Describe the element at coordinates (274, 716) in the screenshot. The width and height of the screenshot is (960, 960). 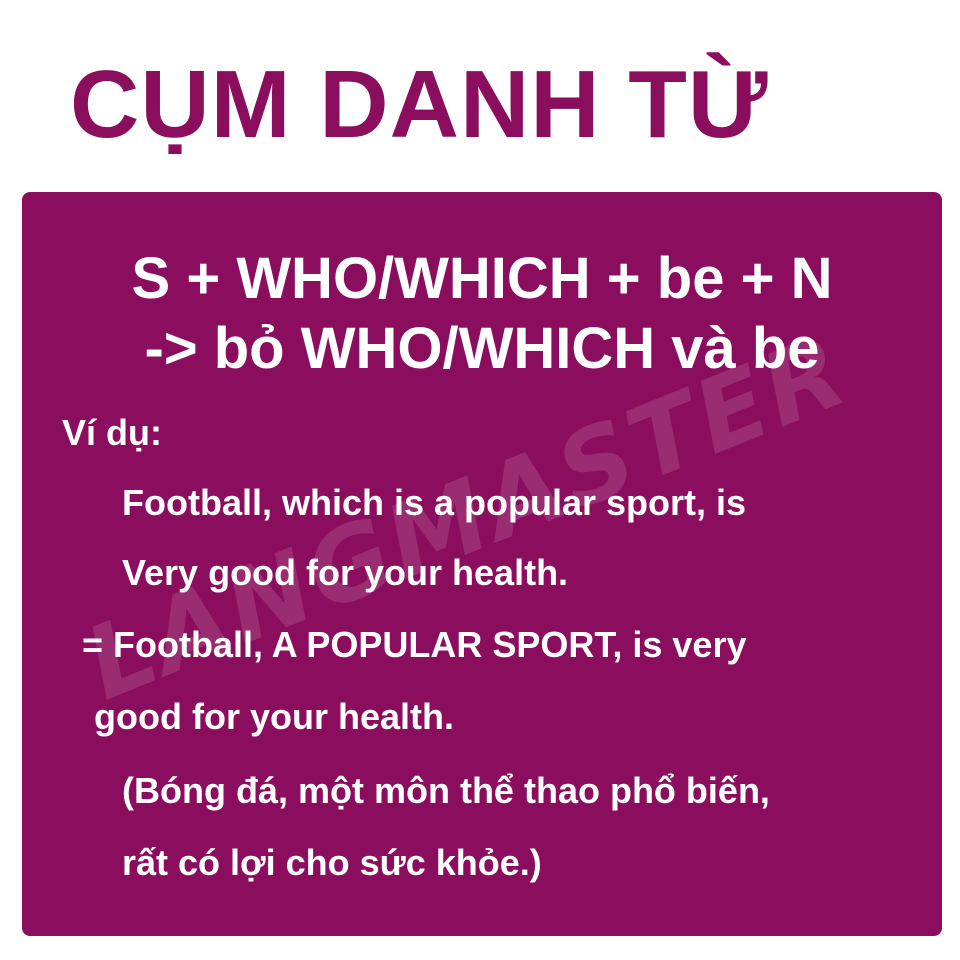
I see `example-result-line-2: good for your health.` at that location.